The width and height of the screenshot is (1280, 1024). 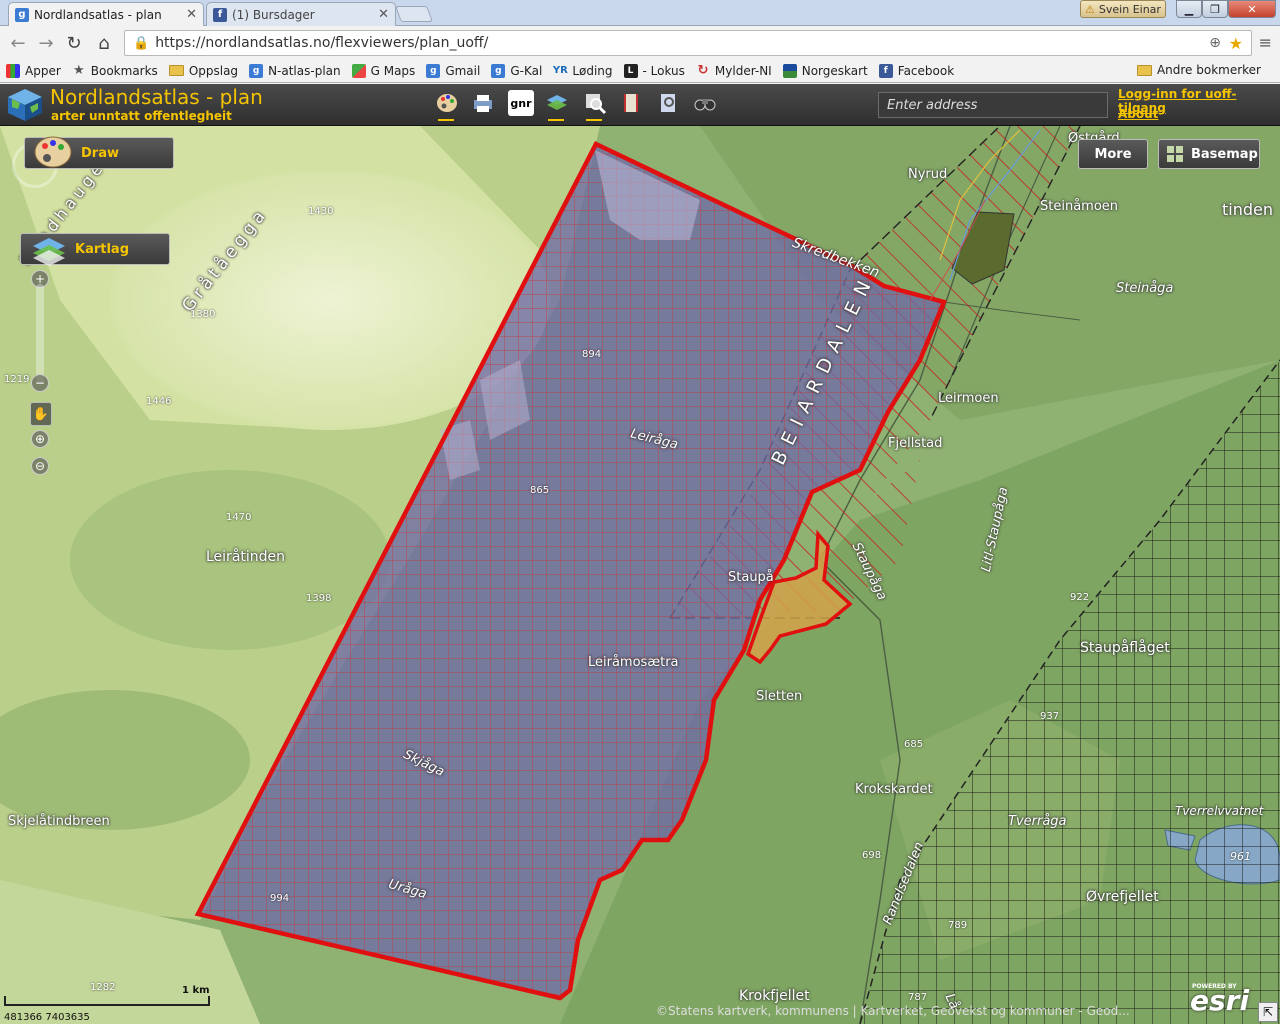 What do you see at coordinates (40, 334) in the screenshot?
I see `zoom-track` at bounding box center [40, 334].